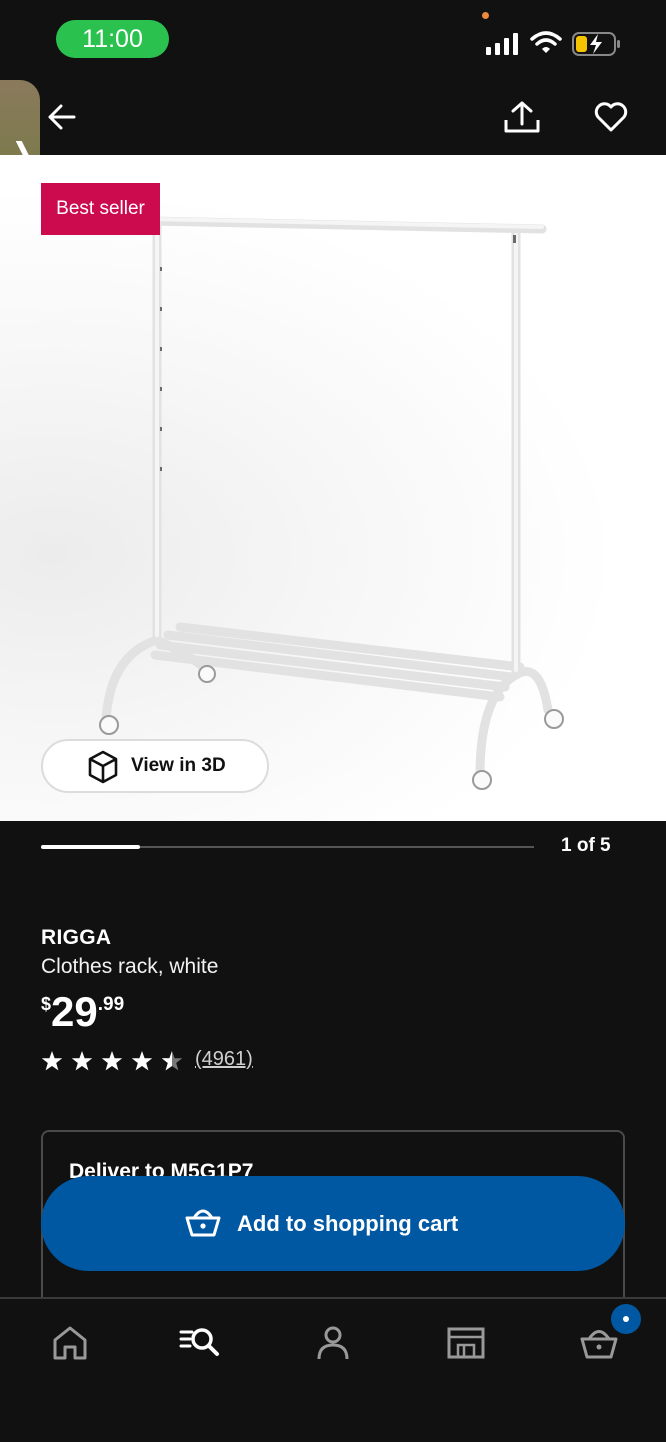 This screenshot has height=1442, width=666. Describe the element at coordinates (112, 39) in the screenshot. I see `status-time: 11:00` at that location.